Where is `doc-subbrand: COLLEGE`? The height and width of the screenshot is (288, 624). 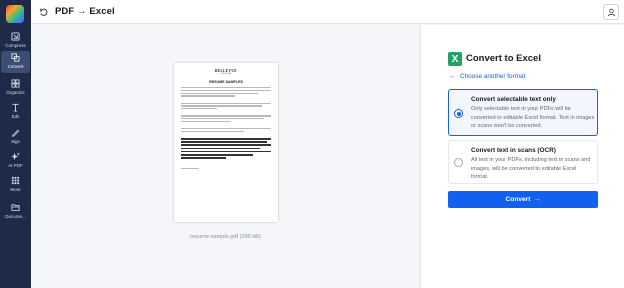
doc-subbrand: COLLEGE is located at coordinates (226, 74).